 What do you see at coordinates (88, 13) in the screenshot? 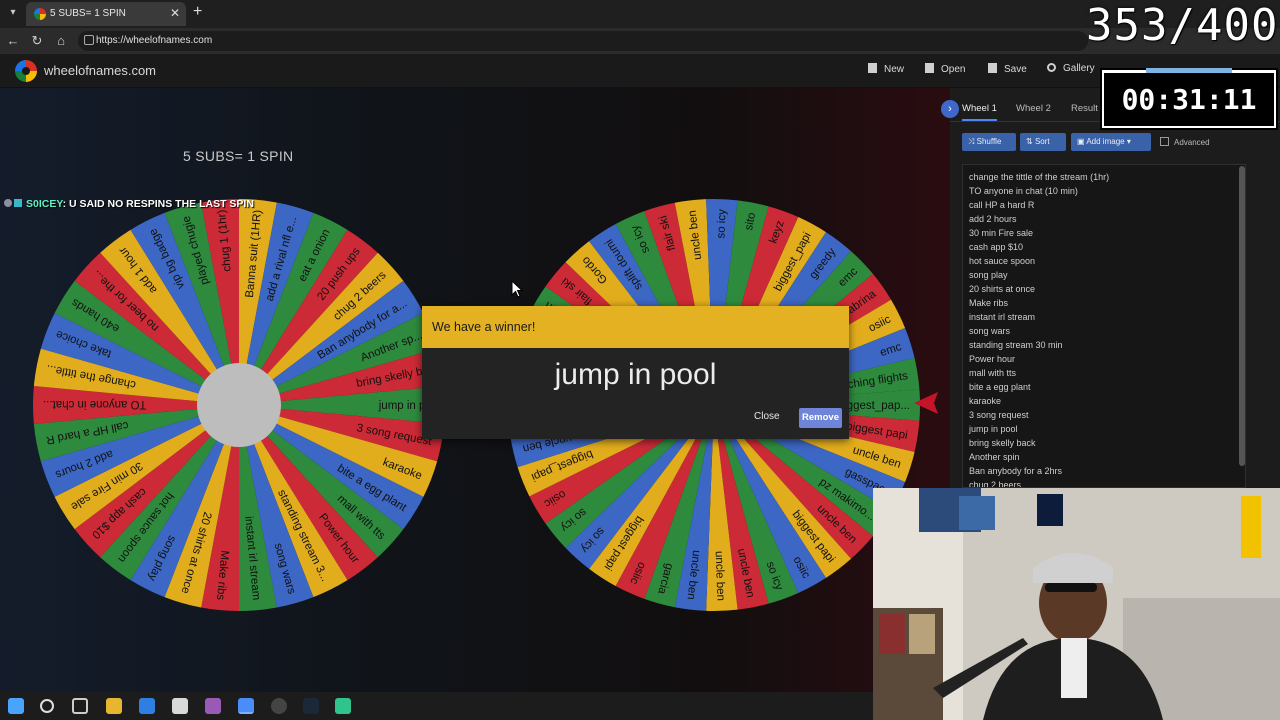
I see `tab-title: 5 SUBS= 1 SPIN` at bounding box center [88, 13].